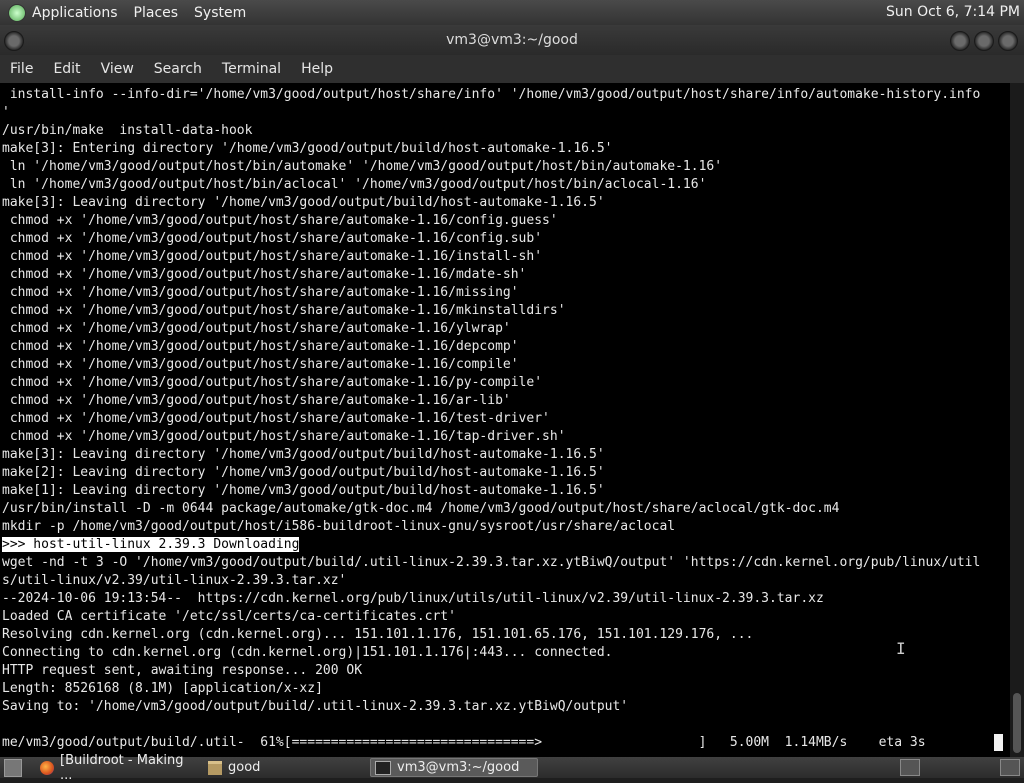 The height and width of the screenshot is (783, 1024). I want to click on window-titlebar: vm3@vm3:~/good, so click(512, 40).